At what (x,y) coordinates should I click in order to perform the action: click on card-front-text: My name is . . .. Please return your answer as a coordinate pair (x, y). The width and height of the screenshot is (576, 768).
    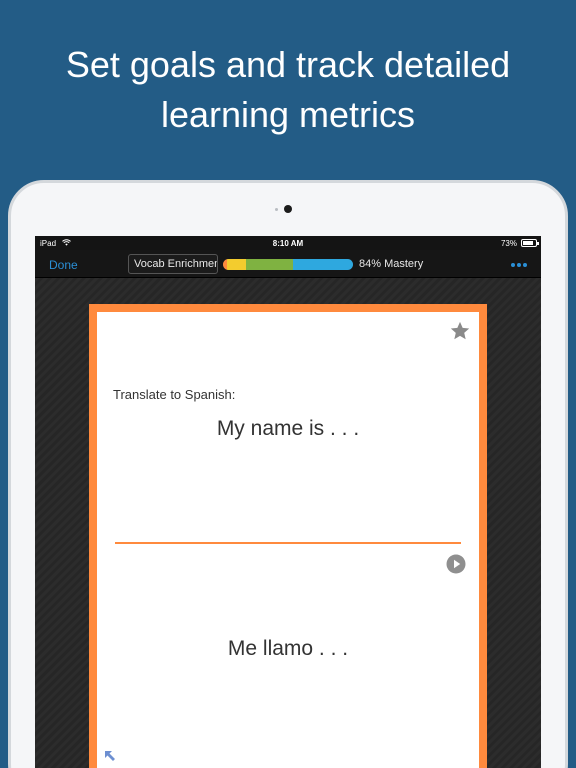
    Looking at the image, I should click on (288, 428).